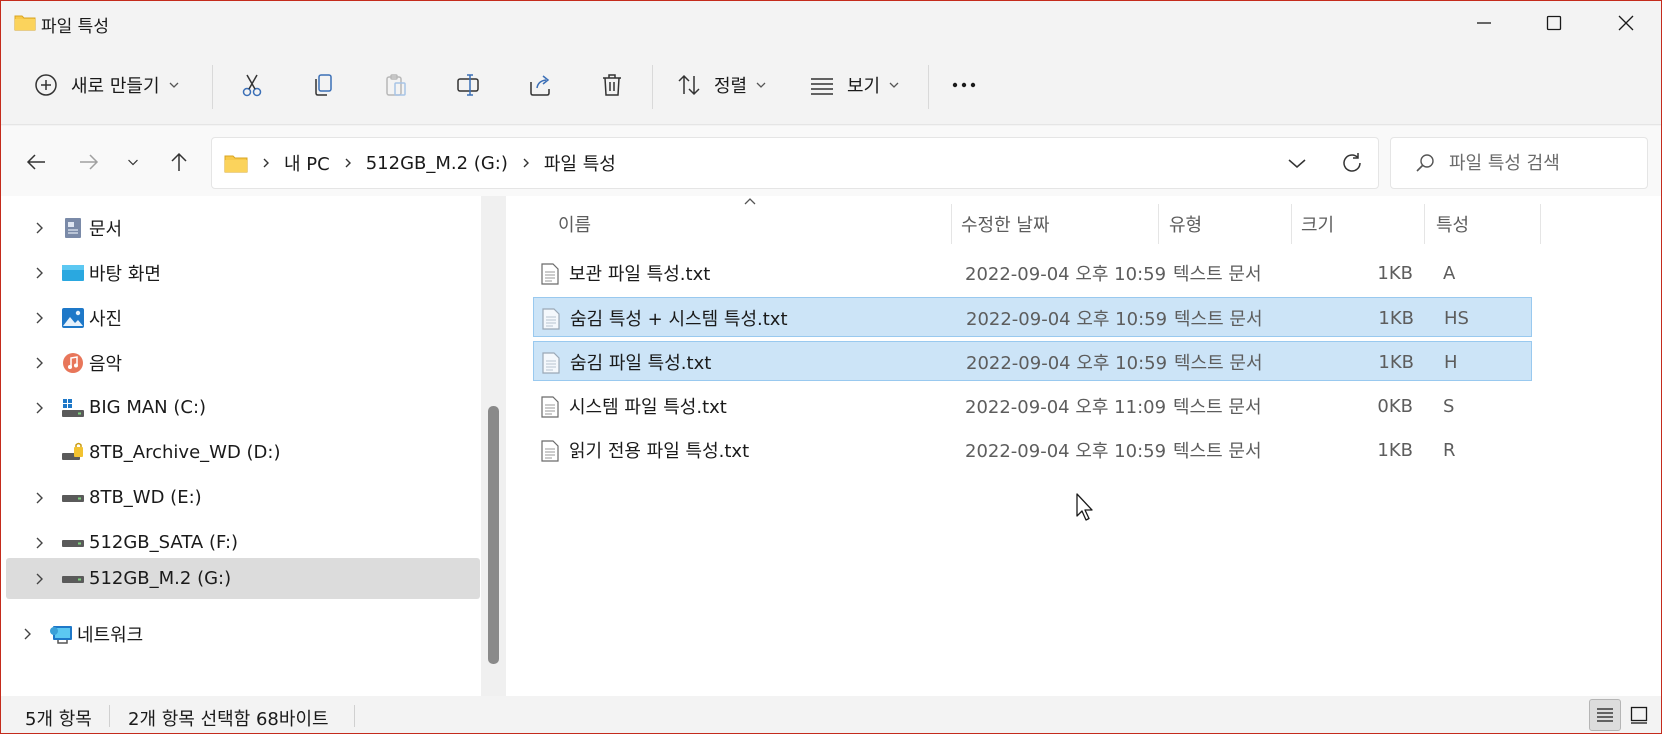 This screenshot has width=1662, height=734. Describe the element at coordinates (679, 319) in the screenshot. I see `file-name: 숨김 특성 + 시스템 특성.txt` at that location.